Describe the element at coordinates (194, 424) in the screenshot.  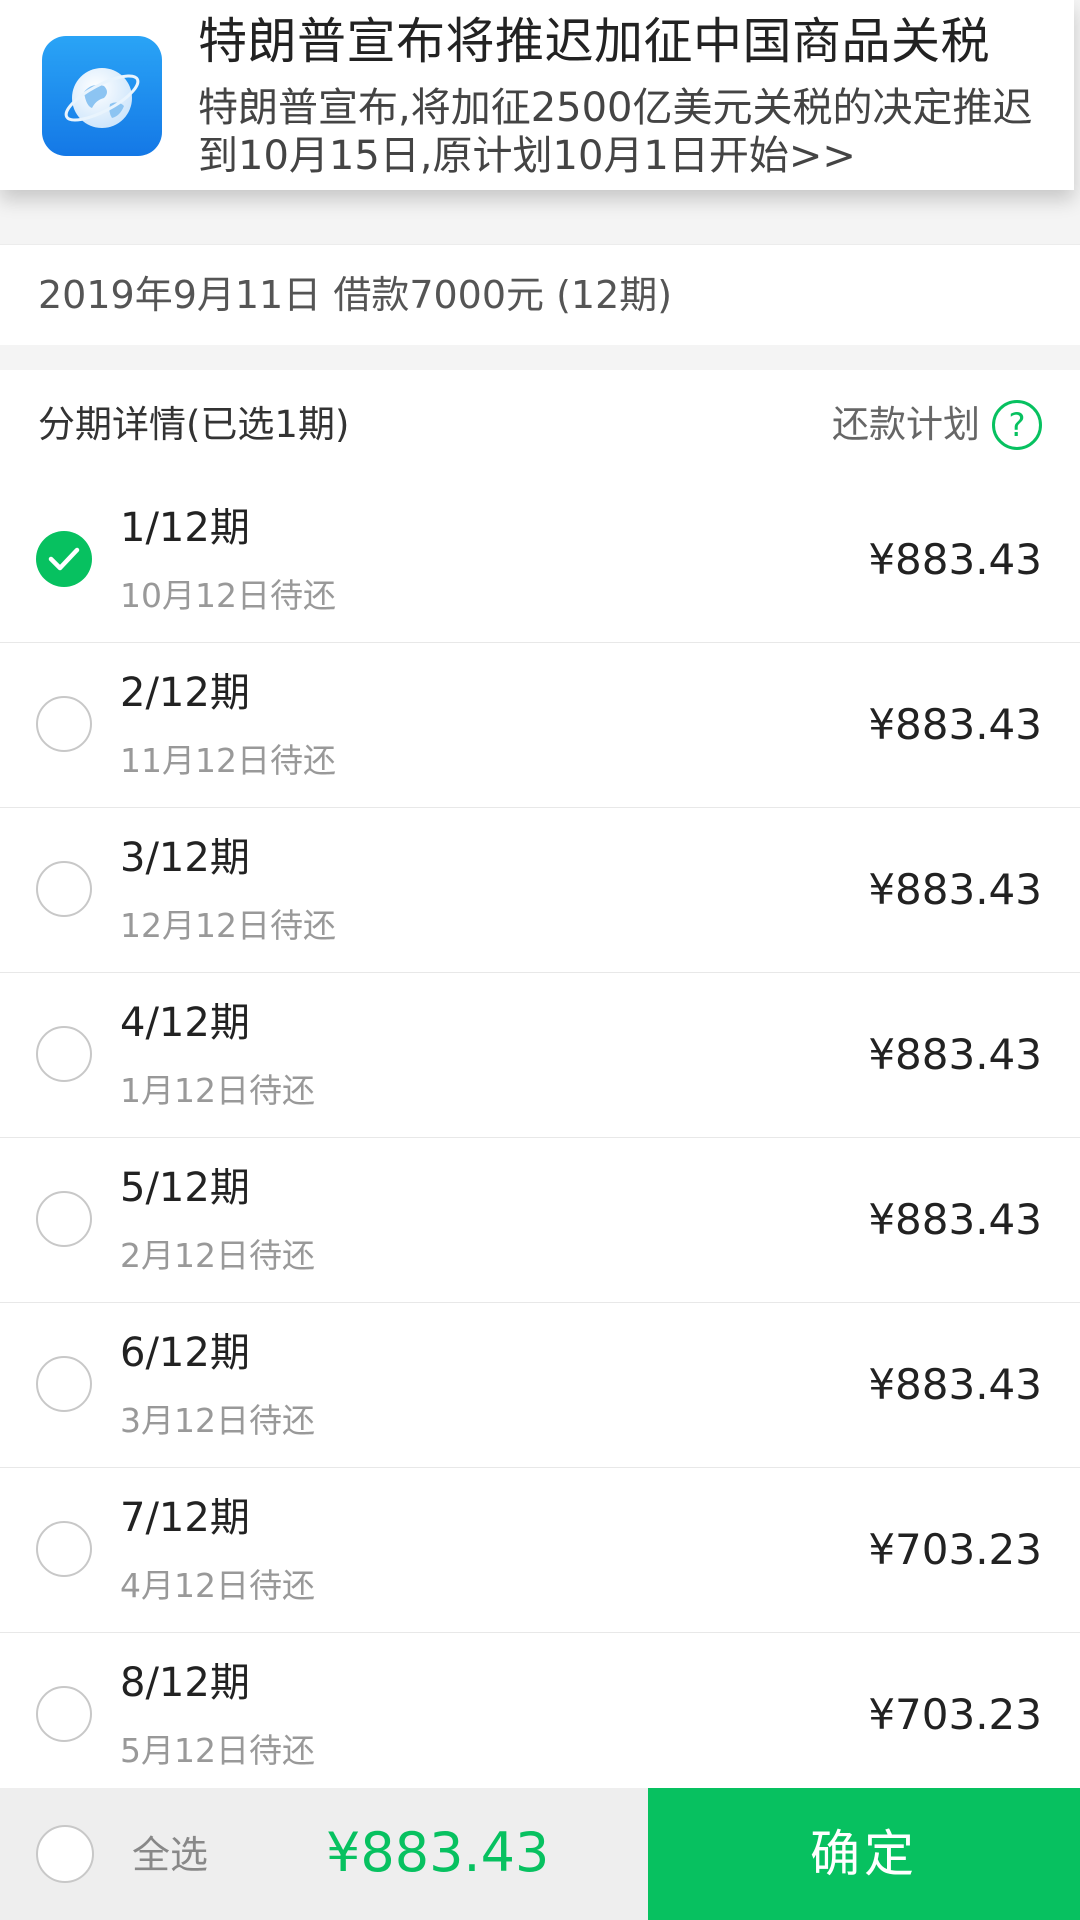
I see `section-title: 分期详情(已选1期)` at that location.